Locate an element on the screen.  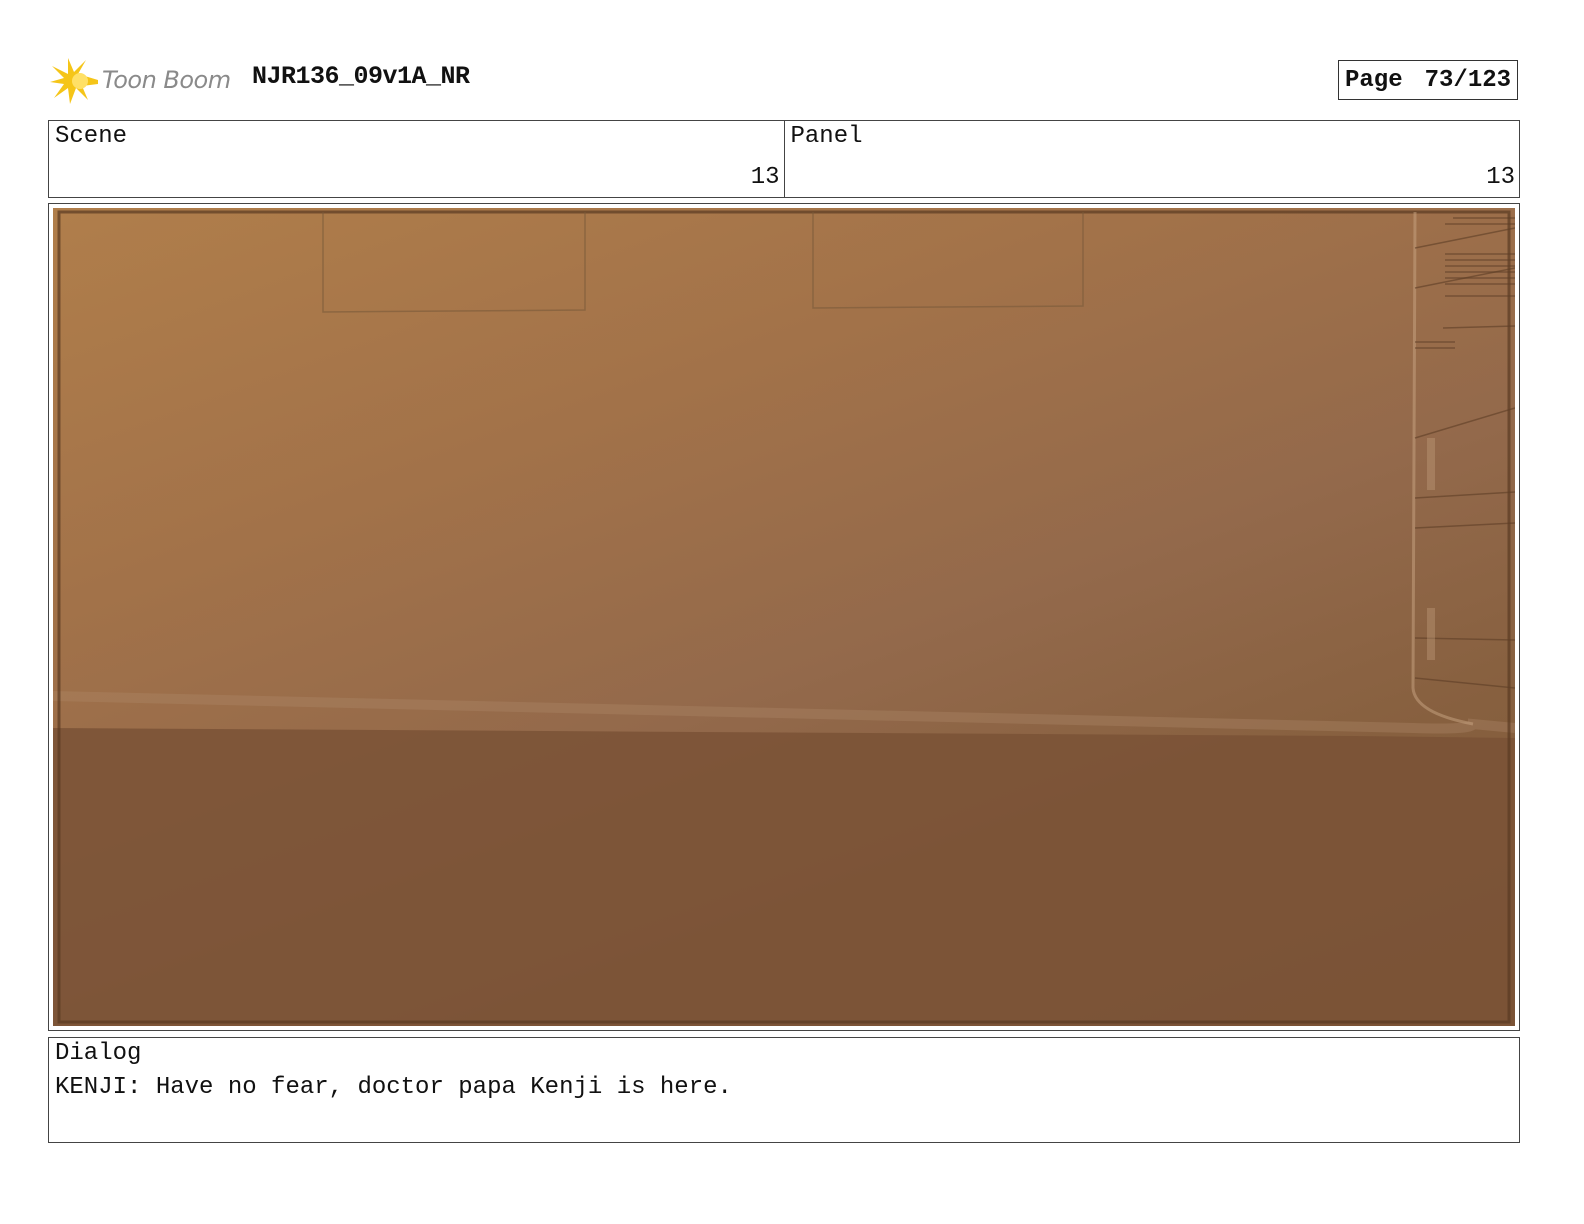
info-row: Scene 13 Panel 13 is located at coordinates (784, 159).